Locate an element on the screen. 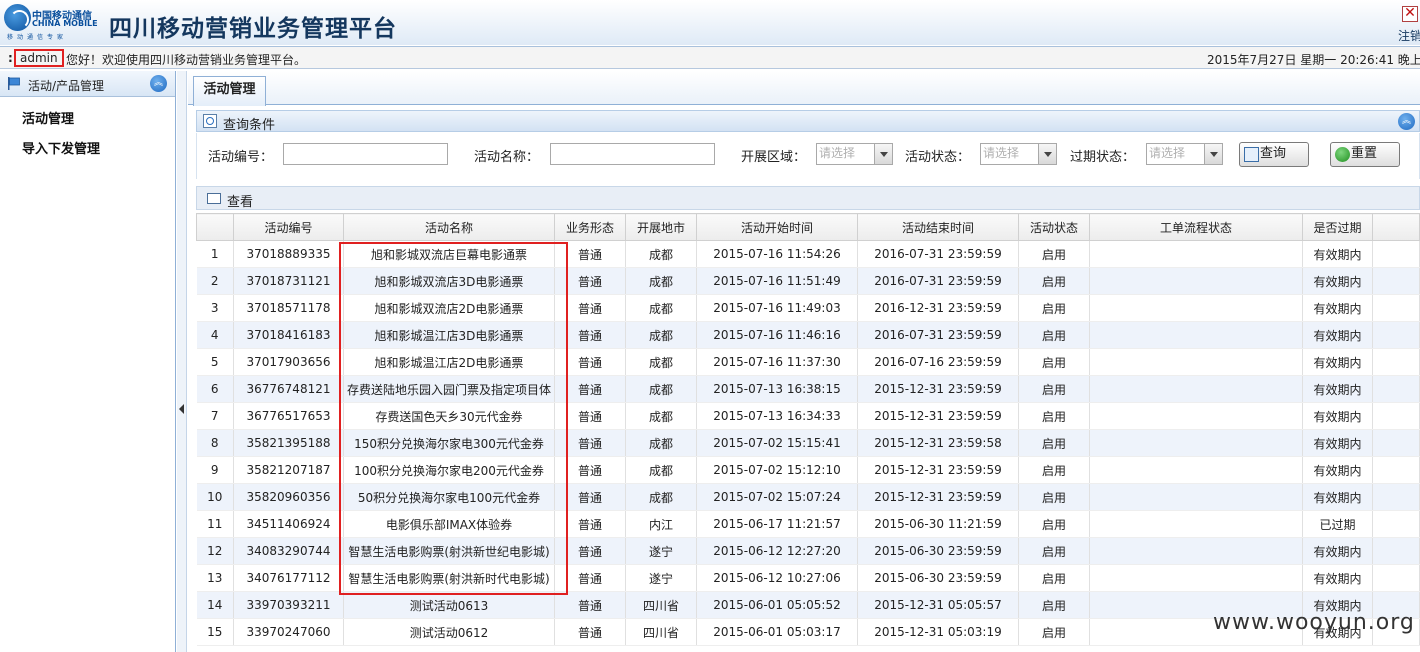 This screenshot has width=1420, height=652. search-button-label: 查询 is located at coordinates (1273, 153).